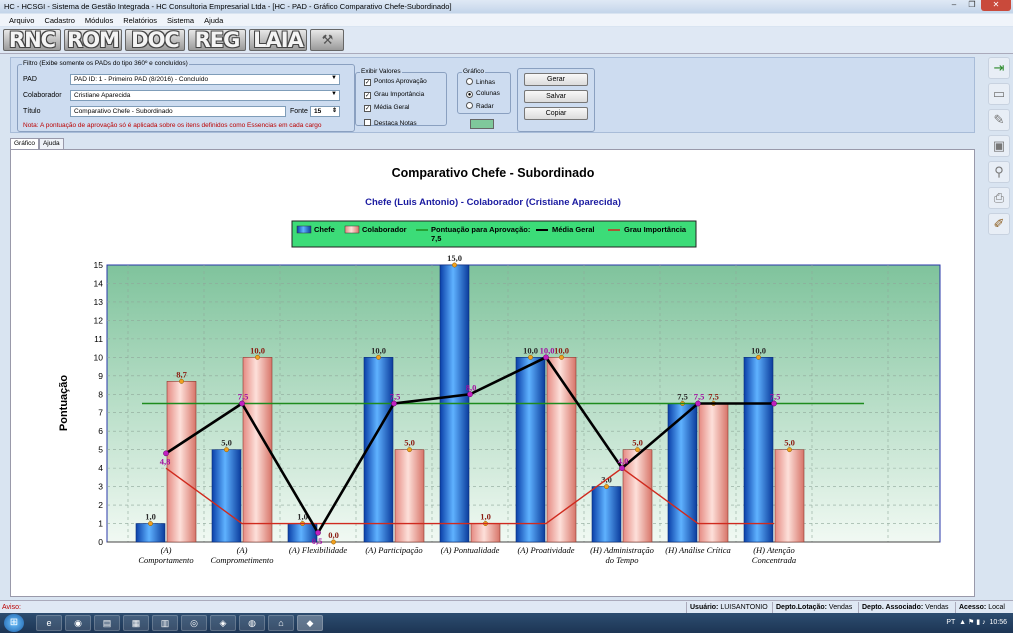 The image size is (1013, 633). What do you see at coordinates (352, 229) in the screenshot?
I see `legend-swatch-colaborador` at bounding box center [352, 229].